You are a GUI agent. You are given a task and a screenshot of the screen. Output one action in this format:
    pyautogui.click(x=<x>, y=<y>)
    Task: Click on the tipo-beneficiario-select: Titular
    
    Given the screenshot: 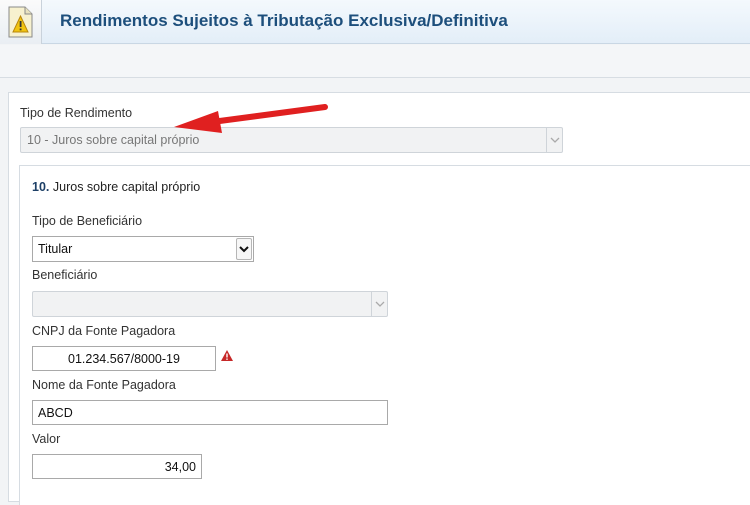 What is the action you would take?
    pyautogui.click(x=143, y=249)
    